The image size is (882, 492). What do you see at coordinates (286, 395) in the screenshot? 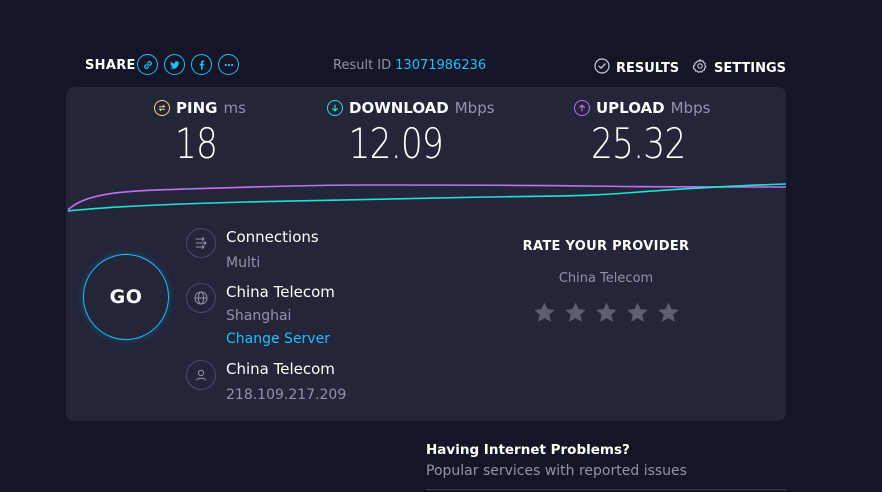
I see `isp-ip: 218.109.217.209` at bounding box center [286, 395].